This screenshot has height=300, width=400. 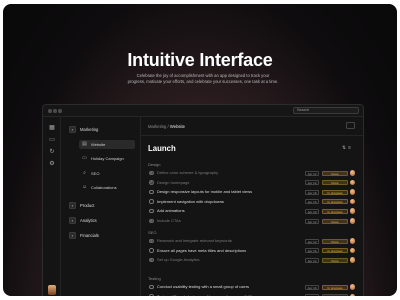 I want to click on task-row: ✓ Set up Google Analytics Apr 12 Done, so click(x=252, y=260).